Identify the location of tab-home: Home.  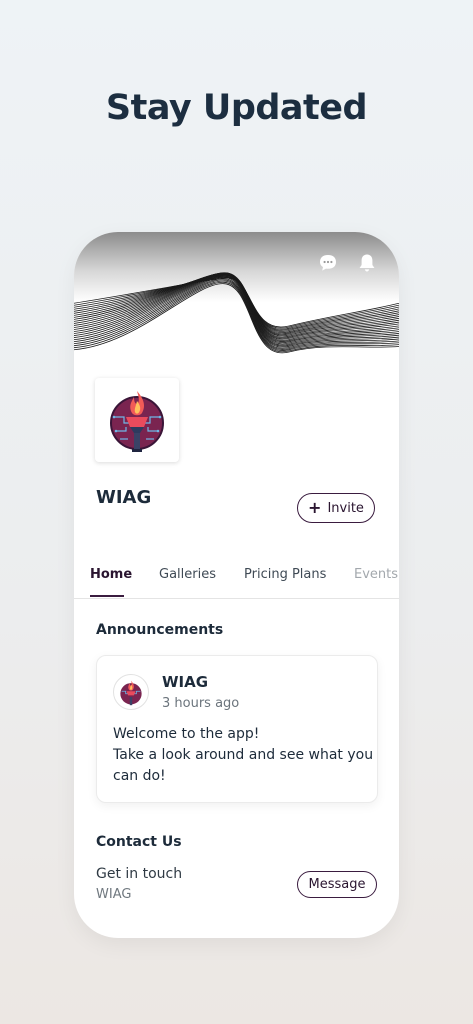
(111, 574).